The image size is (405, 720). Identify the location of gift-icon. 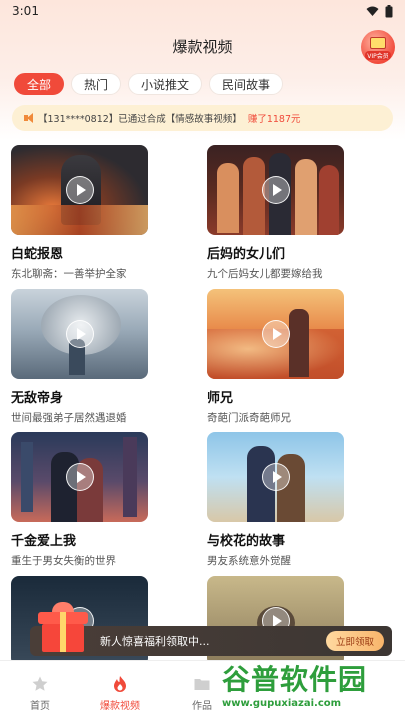
(63, 626).